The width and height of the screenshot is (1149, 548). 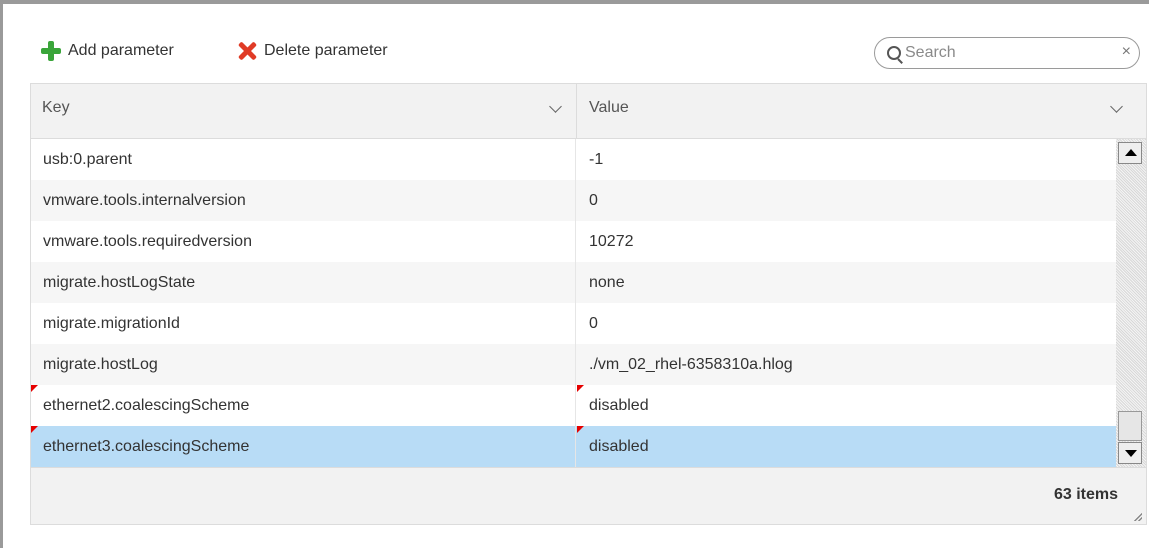 What do you see at coordinates (303, 241) in the screenshot?
I see `key-cell: vmware.tools.requiredversion` at bounding box center [303, 241].